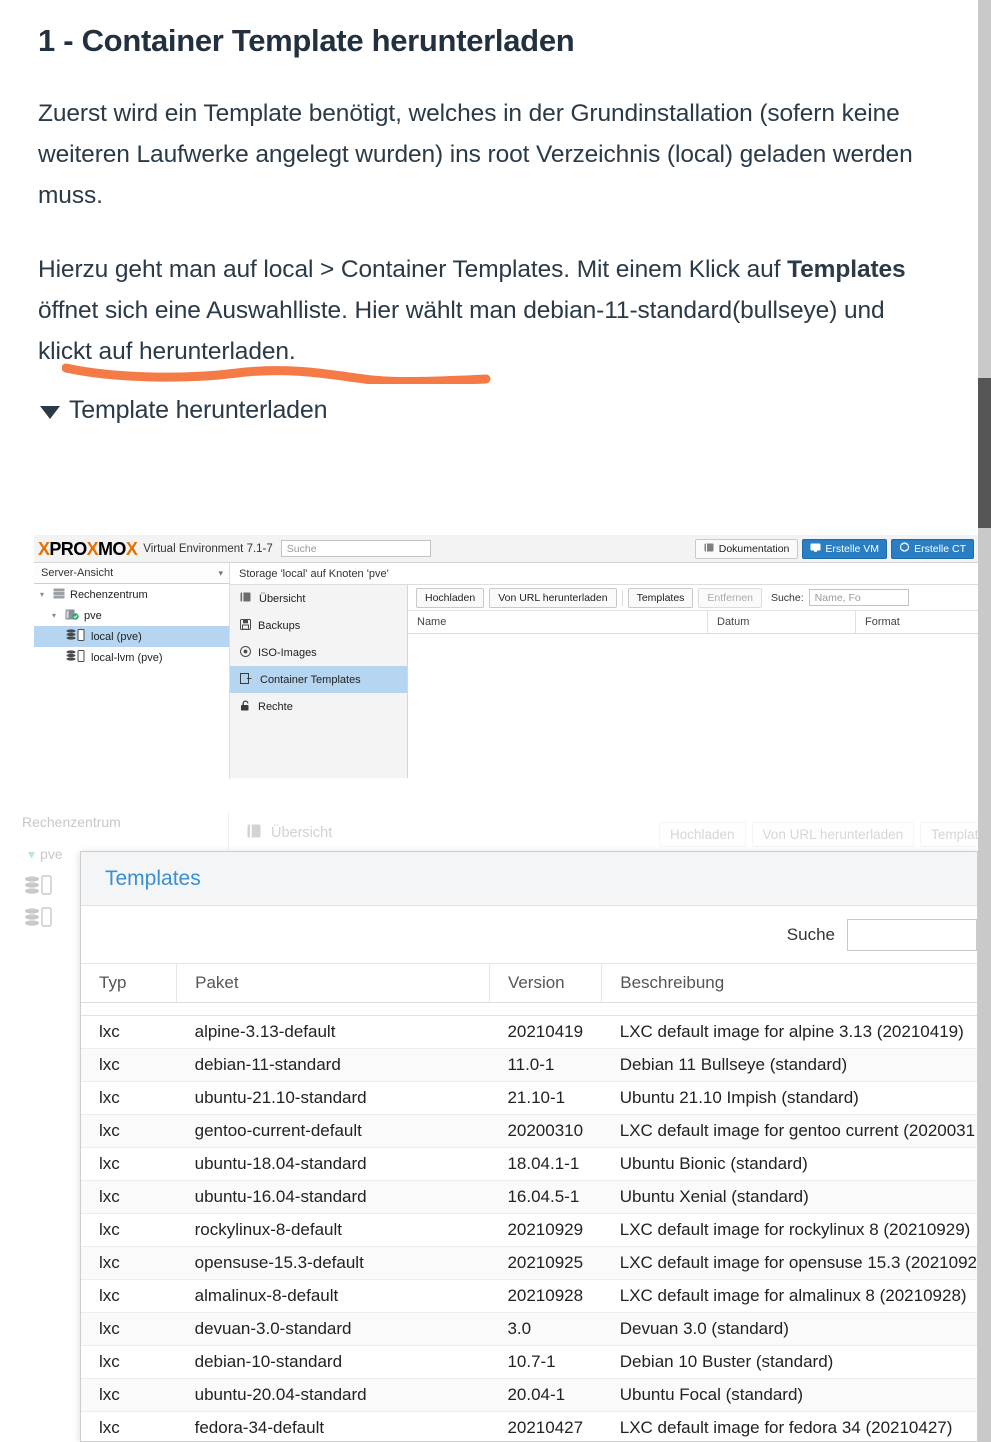 Image resolution: width=991 pixels, height=1442 pixels. I want to click on cell-paket: debian-10-standard, so click(333, 1362).